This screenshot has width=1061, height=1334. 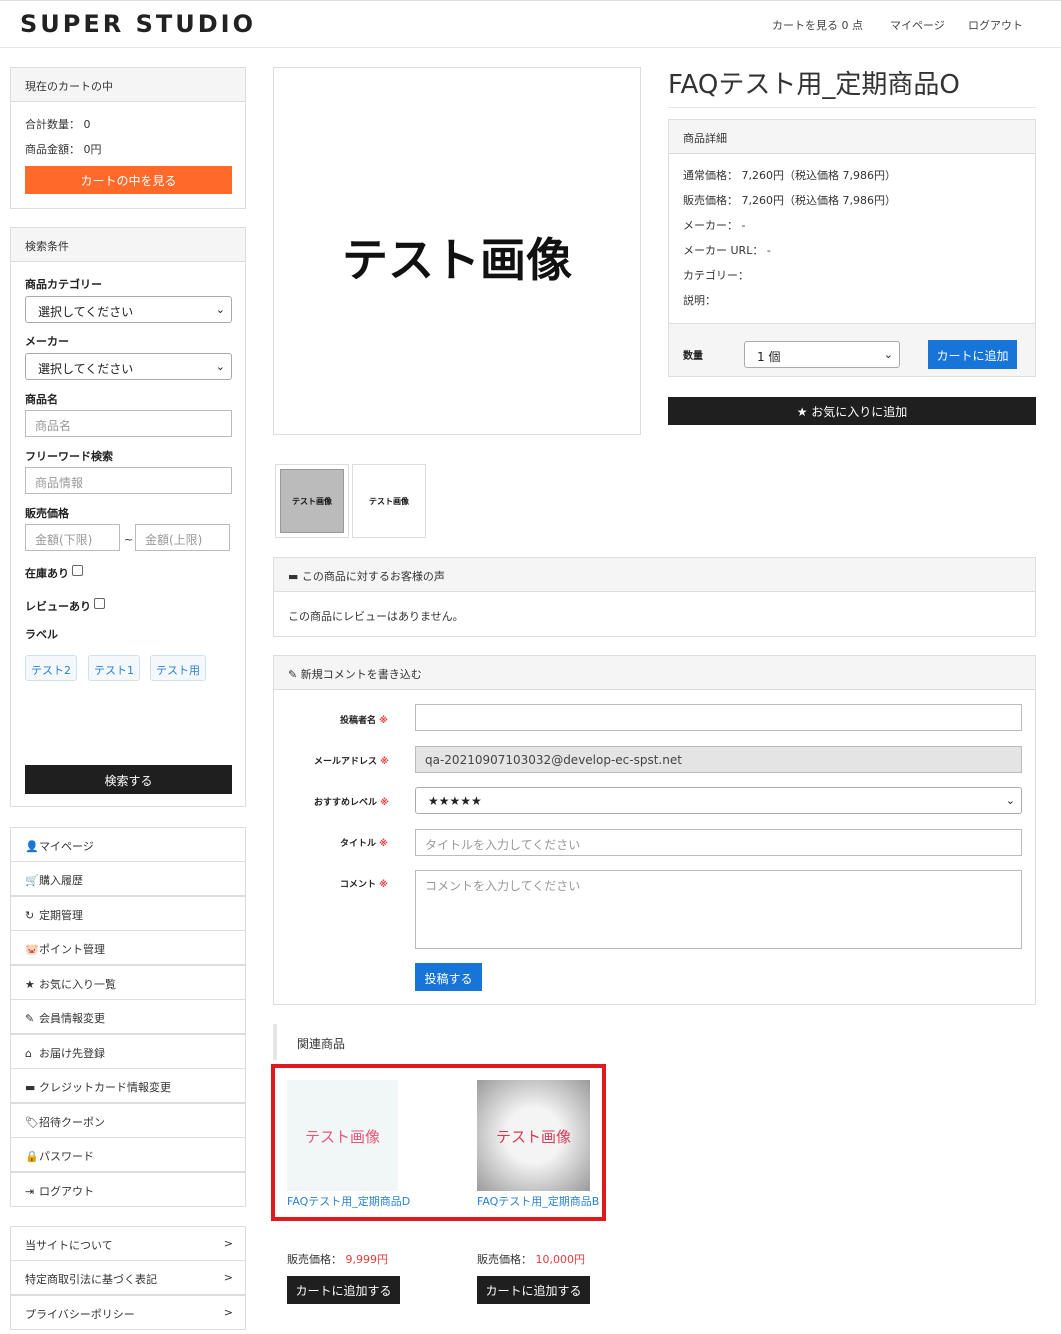 I want to click on chevron-right-icon: >, so click(x=228, y=1243).